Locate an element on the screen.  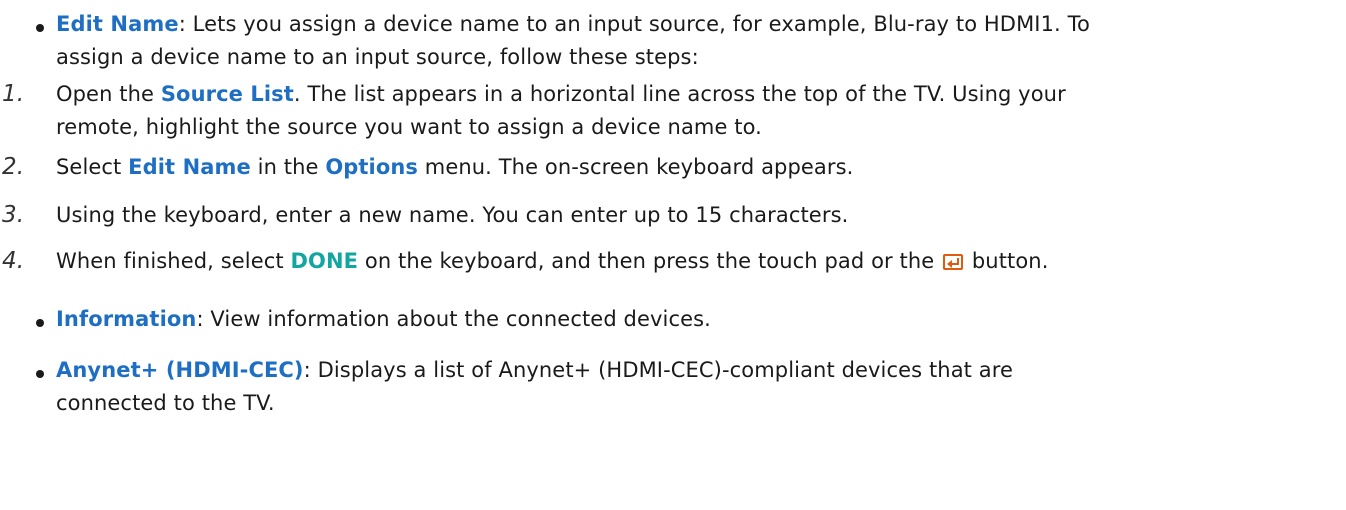
term-done: DONE is located at coordinates (324, 261).